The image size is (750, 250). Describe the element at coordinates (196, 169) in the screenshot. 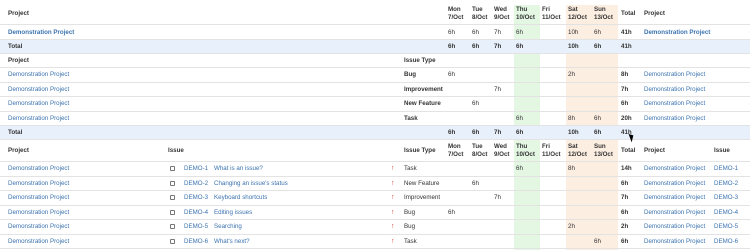

I see `issue-key-link: DEMO-1` at that location.